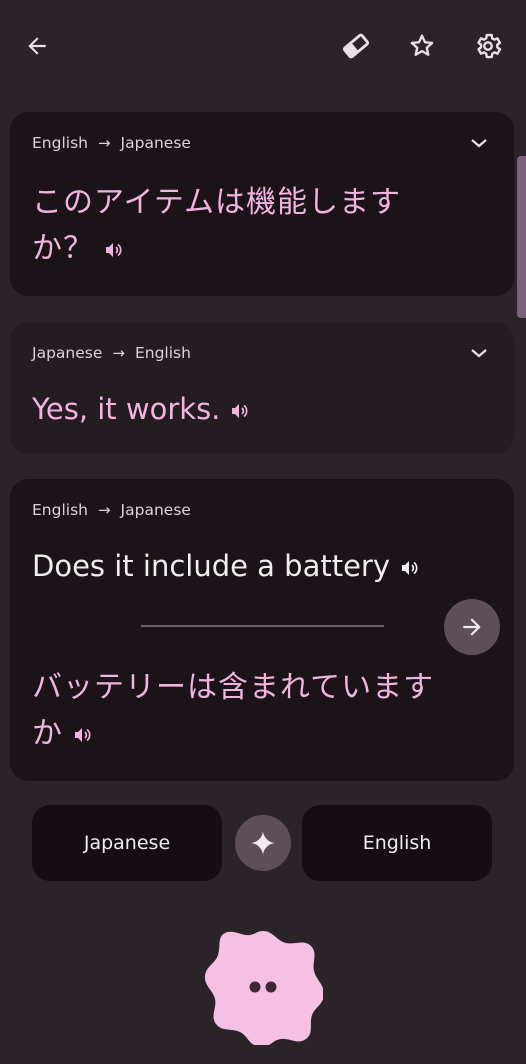 The height and width of the screenshot is (1064, 526). I want to click on source-language-label: Japanese, so click(127, 843).